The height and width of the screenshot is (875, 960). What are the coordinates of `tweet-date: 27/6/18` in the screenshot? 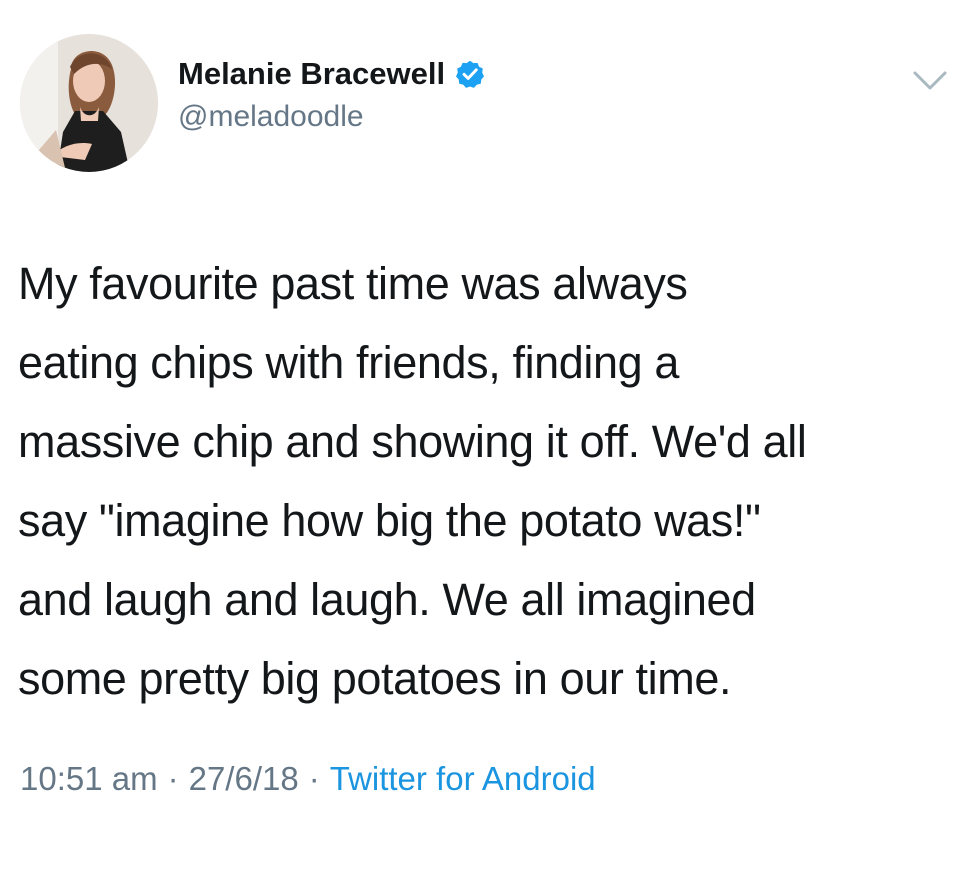 It's located at (244, 779).